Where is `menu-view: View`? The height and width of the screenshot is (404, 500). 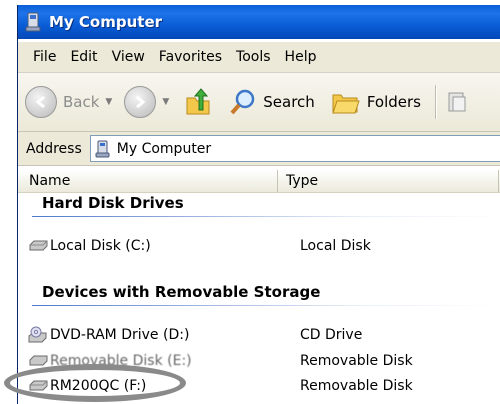
menu-view: View is located at coordinates (128, 57).